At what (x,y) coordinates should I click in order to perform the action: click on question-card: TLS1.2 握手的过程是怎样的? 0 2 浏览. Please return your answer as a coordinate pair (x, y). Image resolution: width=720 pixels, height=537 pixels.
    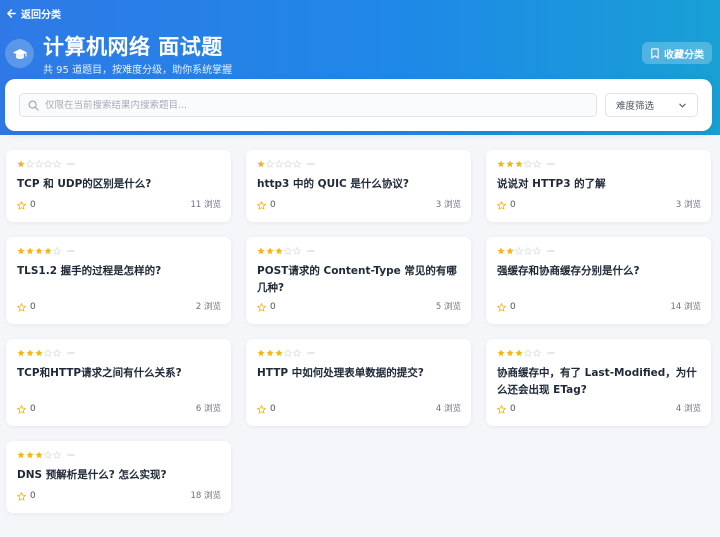
    Looking at the image, I should click on (118, 280).